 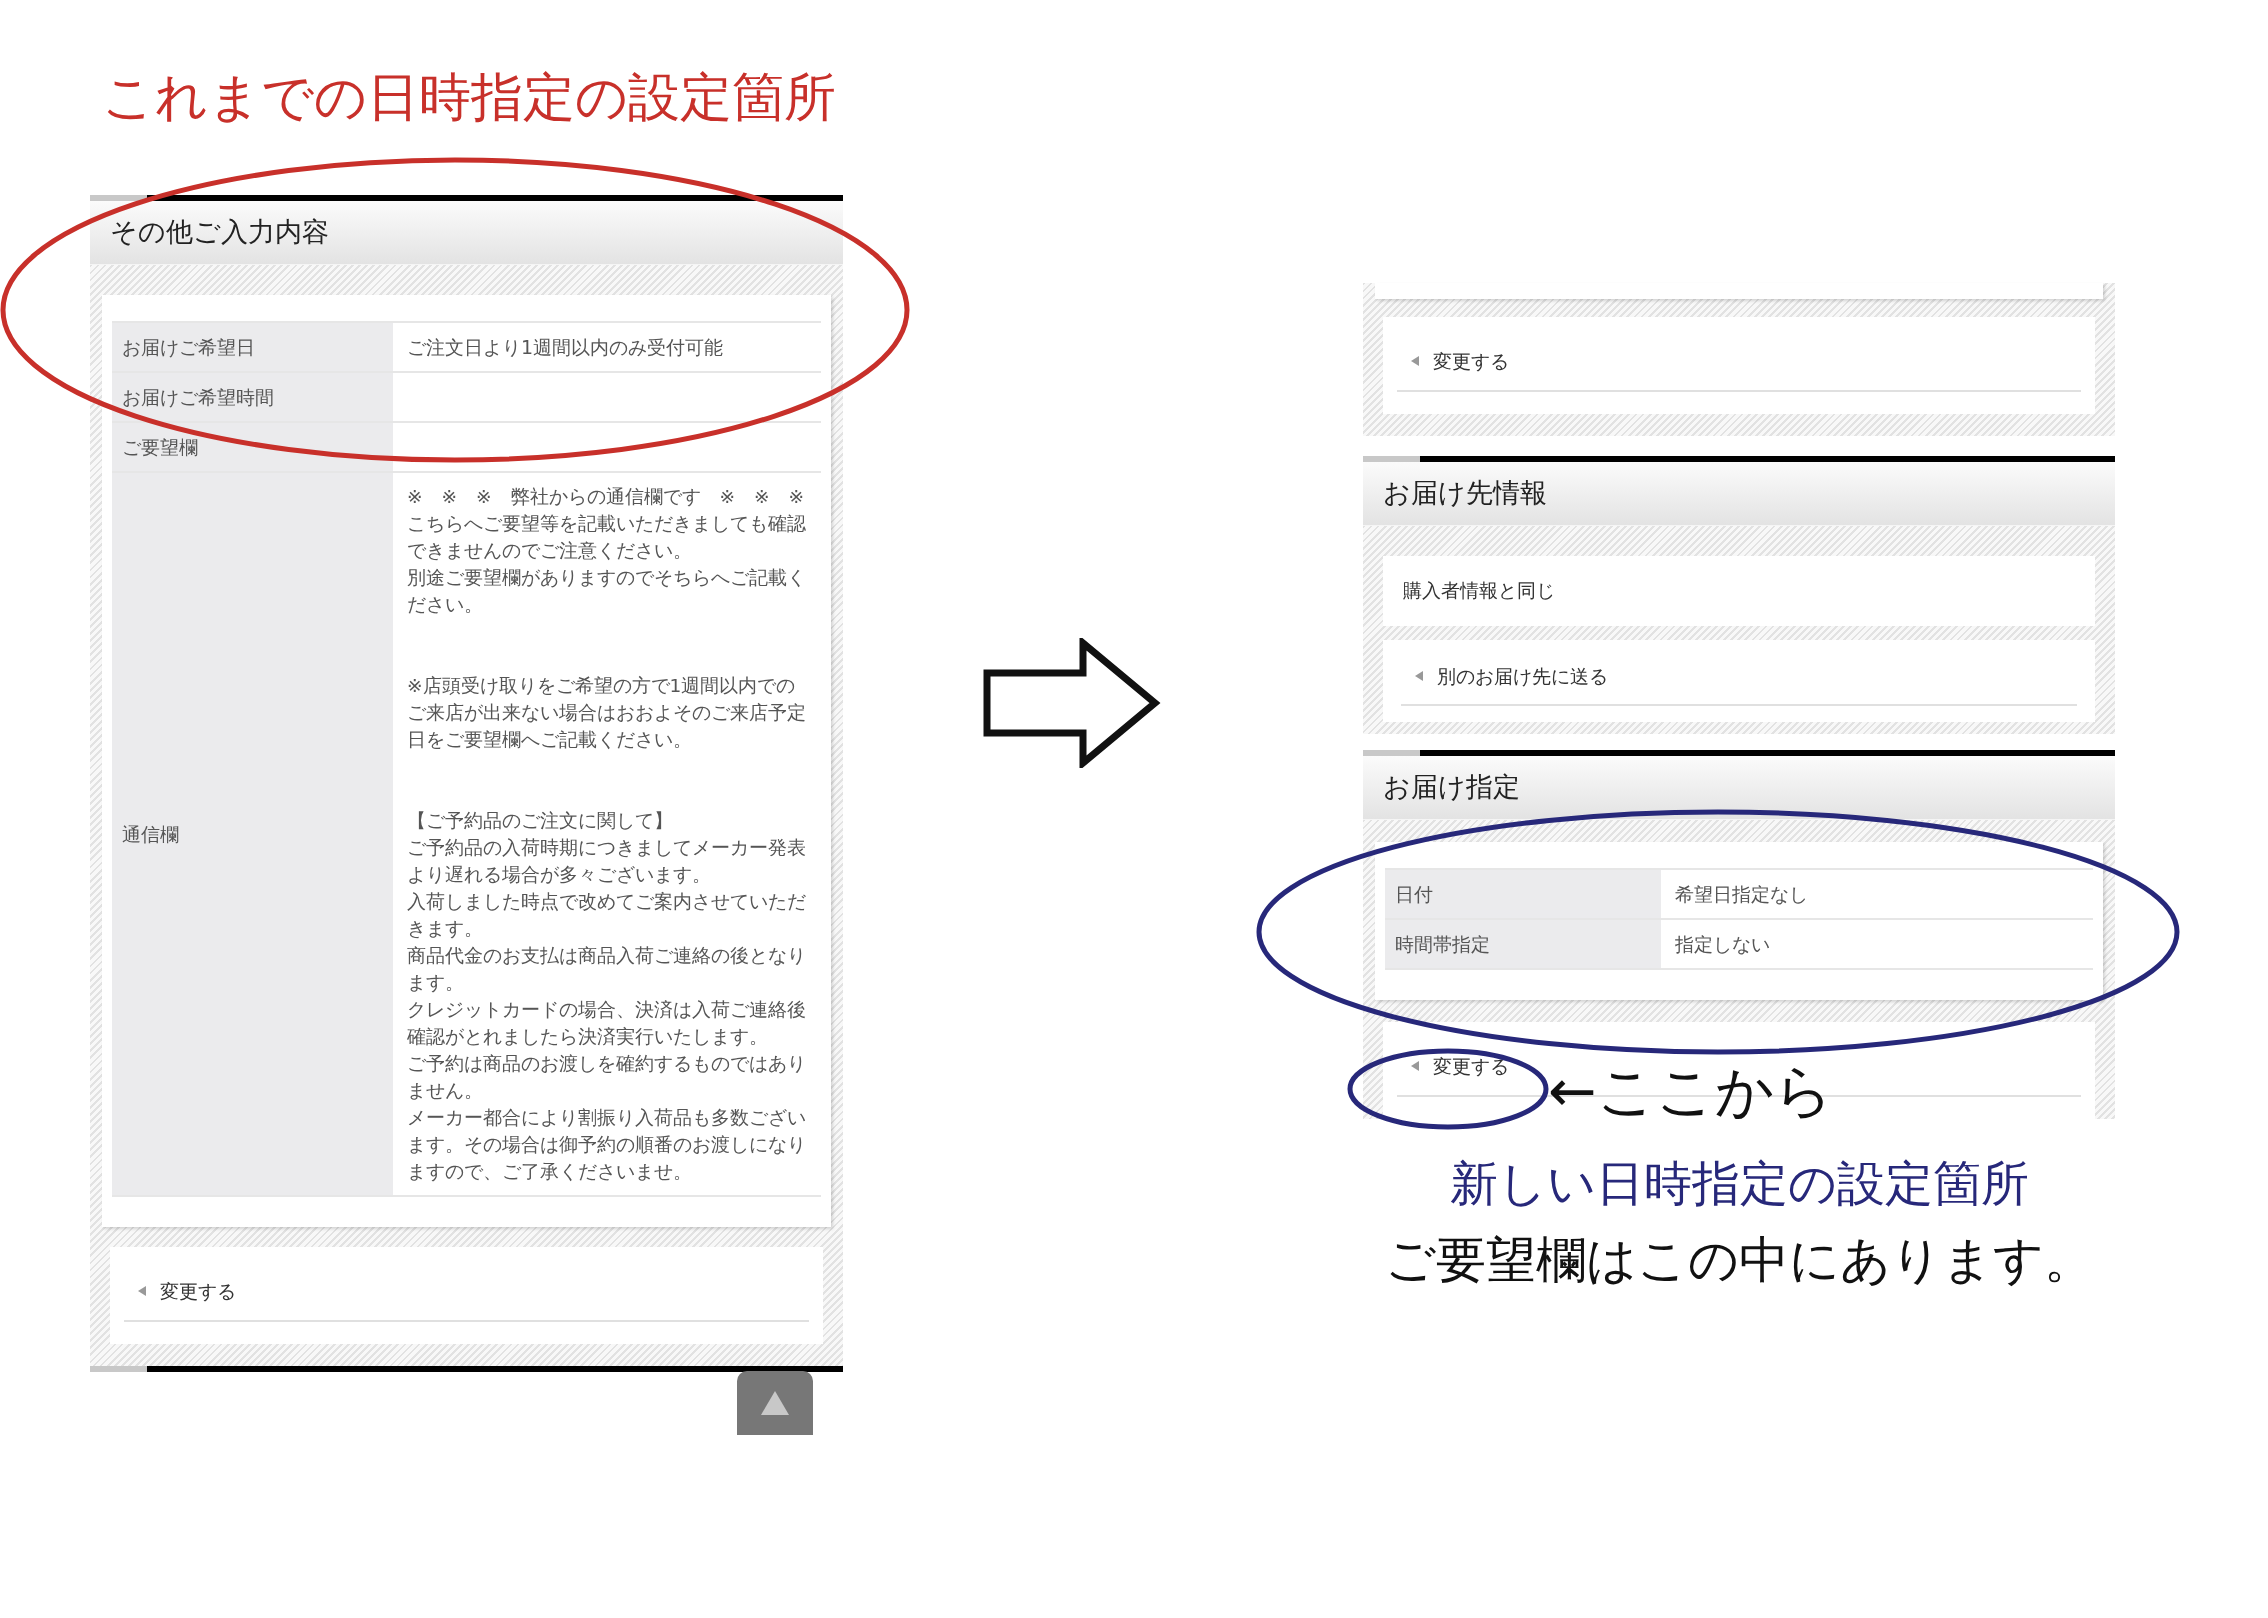 I want to click on scroll-top-button, so click(x=775, y=1403).